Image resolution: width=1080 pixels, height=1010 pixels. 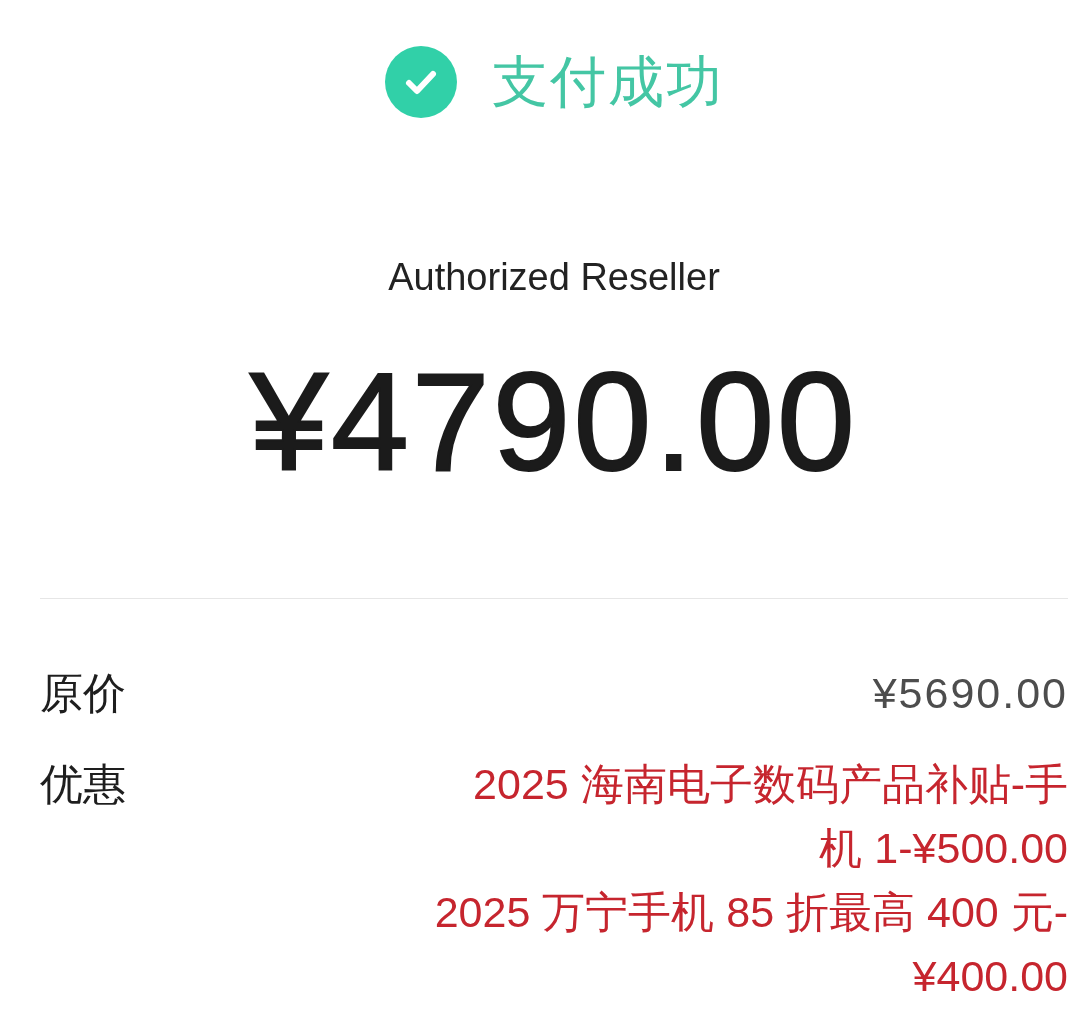 I want to click on discount-text: 2025 万宁手机 85 折最高 400 元-¥400.00, so click(x=750, y=944).